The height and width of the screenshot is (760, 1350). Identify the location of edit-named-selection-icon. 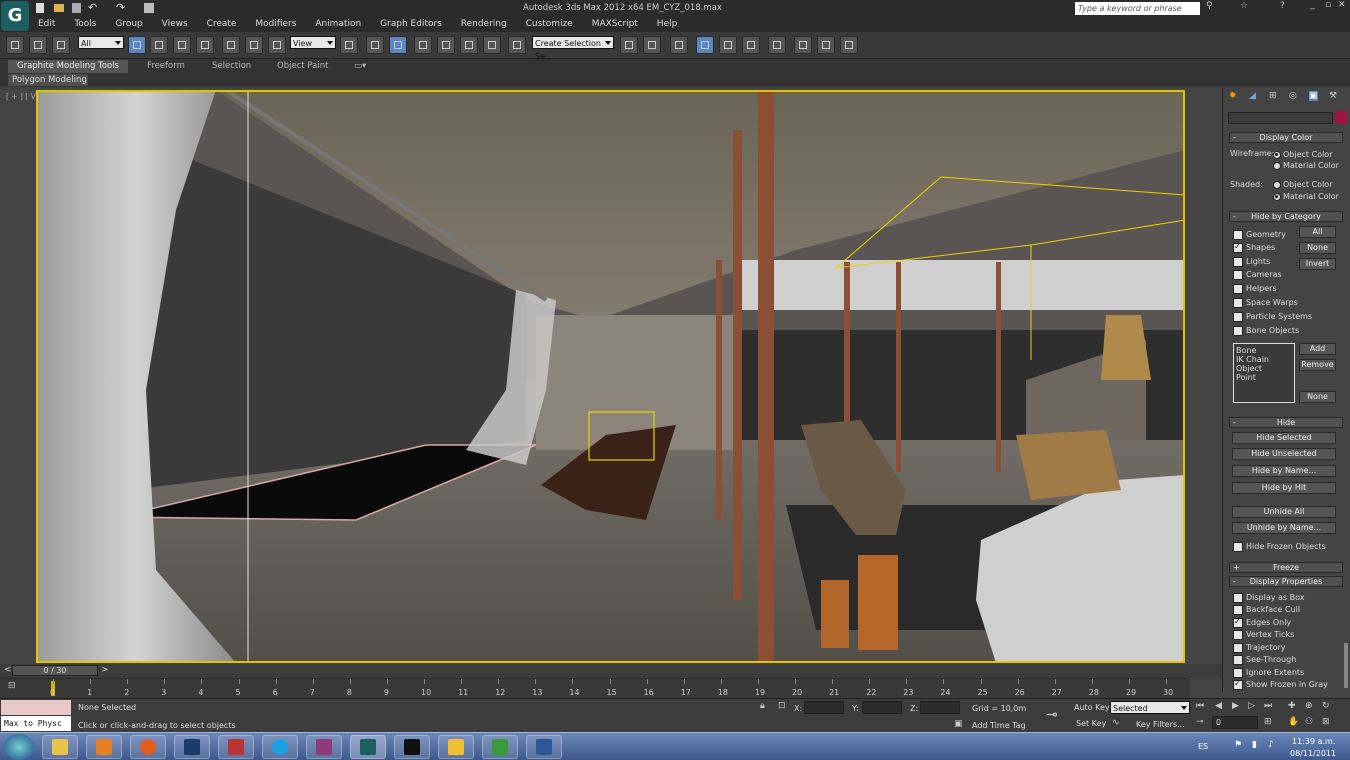
(517, 45).